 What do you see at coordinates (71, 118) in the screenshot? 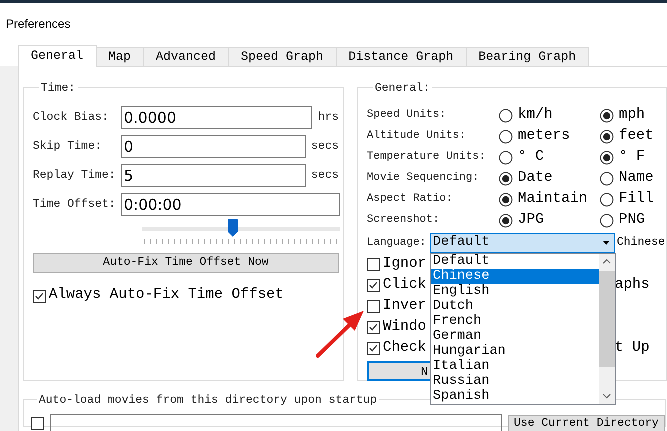
I see `field-label: Clock Bias:` at bounding box center [71, 118].